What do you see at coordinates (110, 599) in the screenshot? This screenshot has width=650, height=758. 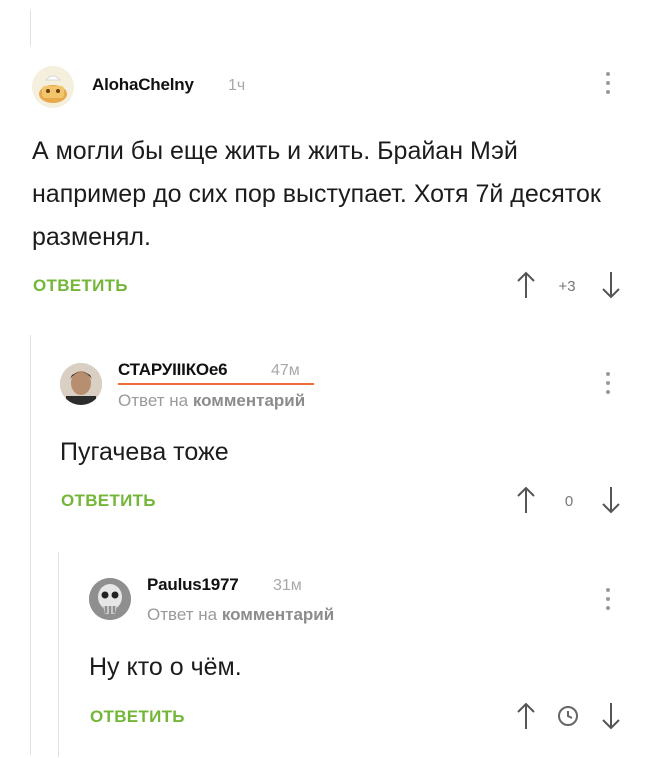 I see `skull-avatar-icon` at bounding box center [110, 599].